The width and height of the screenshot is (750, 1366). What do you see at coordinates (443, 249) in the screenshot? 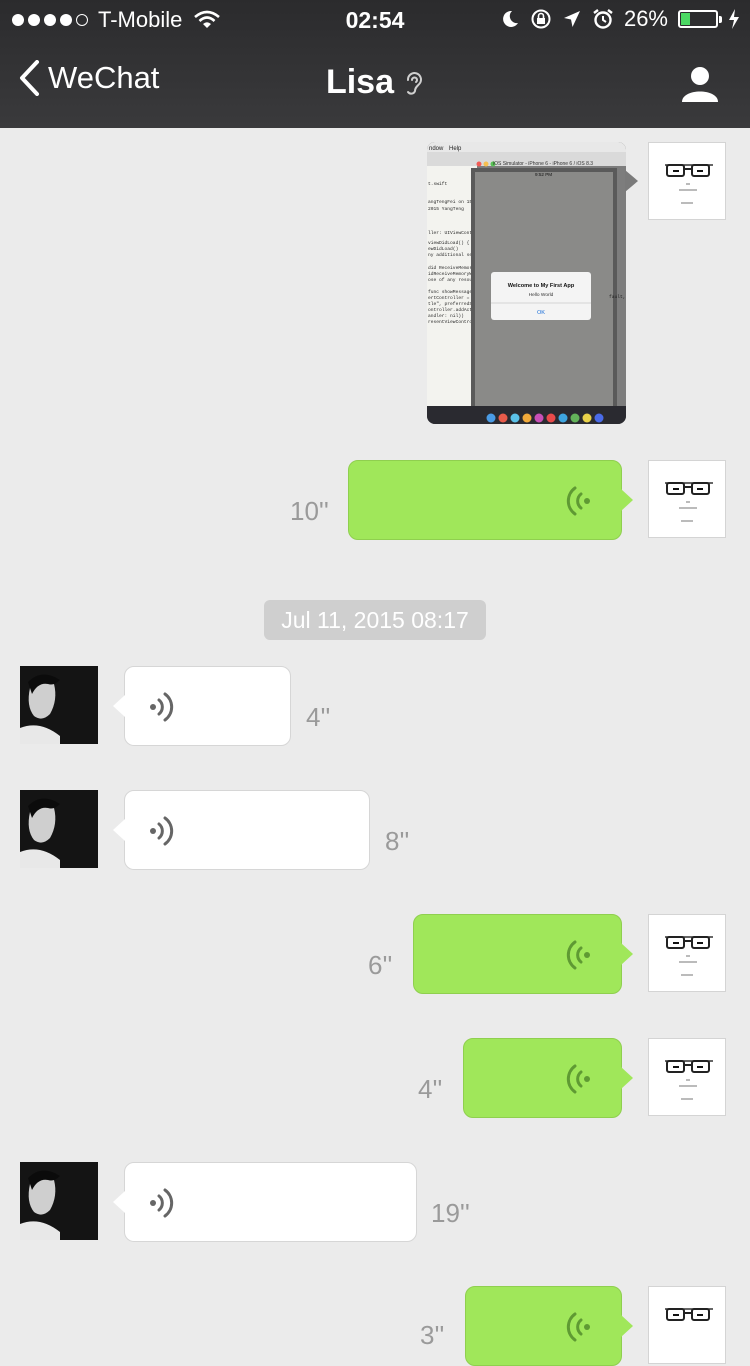
I see `code-line: ewDidLoad()` at bounding box center [443, 249].